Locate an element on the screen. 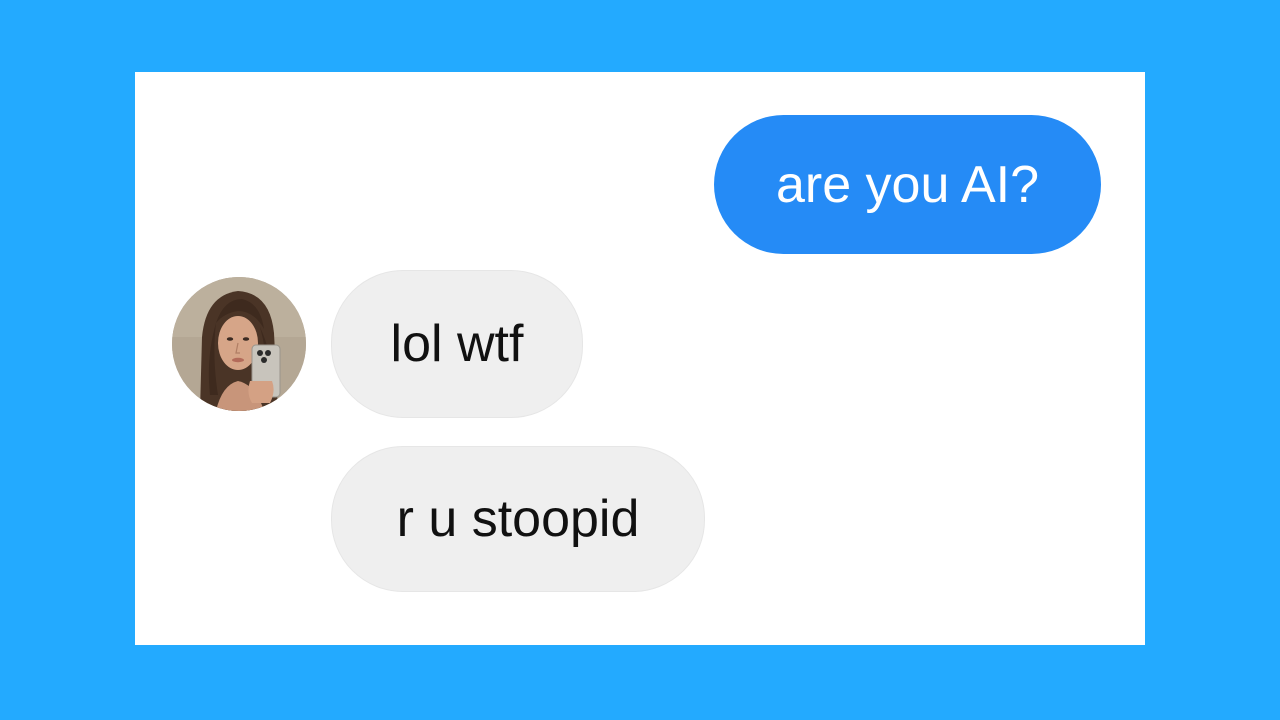 Image resolution: width=1280 pixels, height=720 pixels. received-message-text: r u stoopid is located at coordinates (518, 519).